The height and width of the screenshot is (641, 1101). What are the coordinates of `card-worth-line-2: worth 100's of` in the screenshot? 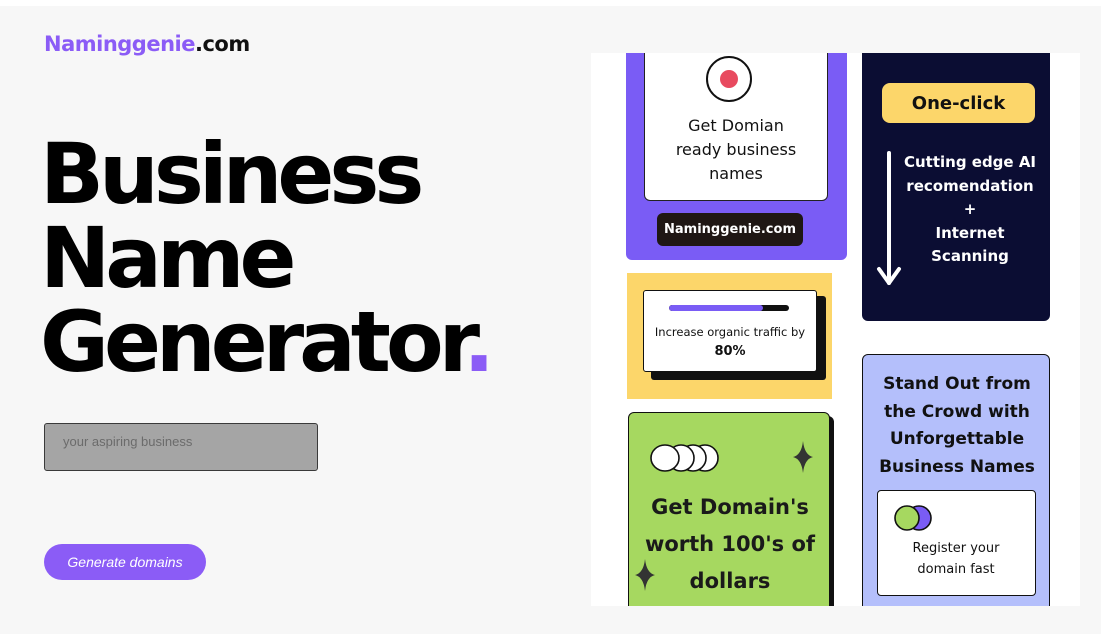 It's located at (730, 544).